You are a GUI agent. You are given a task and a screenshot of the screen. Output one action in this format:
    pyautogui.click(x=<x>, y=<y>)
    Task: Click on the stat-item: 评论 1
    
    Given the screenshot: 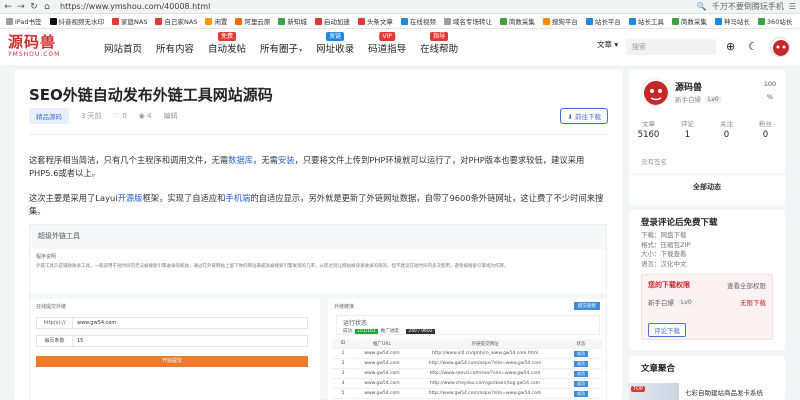 What is the action you would take?
    pyautogui.click(x=687, y=129)
    